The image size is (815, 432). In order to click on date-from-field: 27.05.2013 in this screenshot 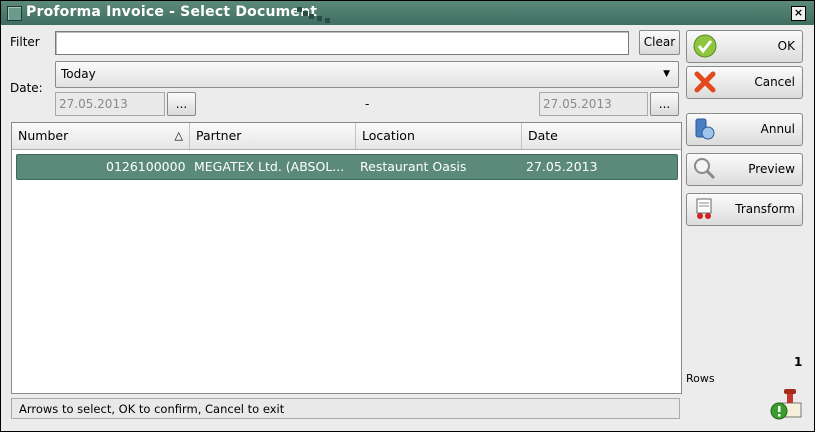, I will do `click(110, 104)`.